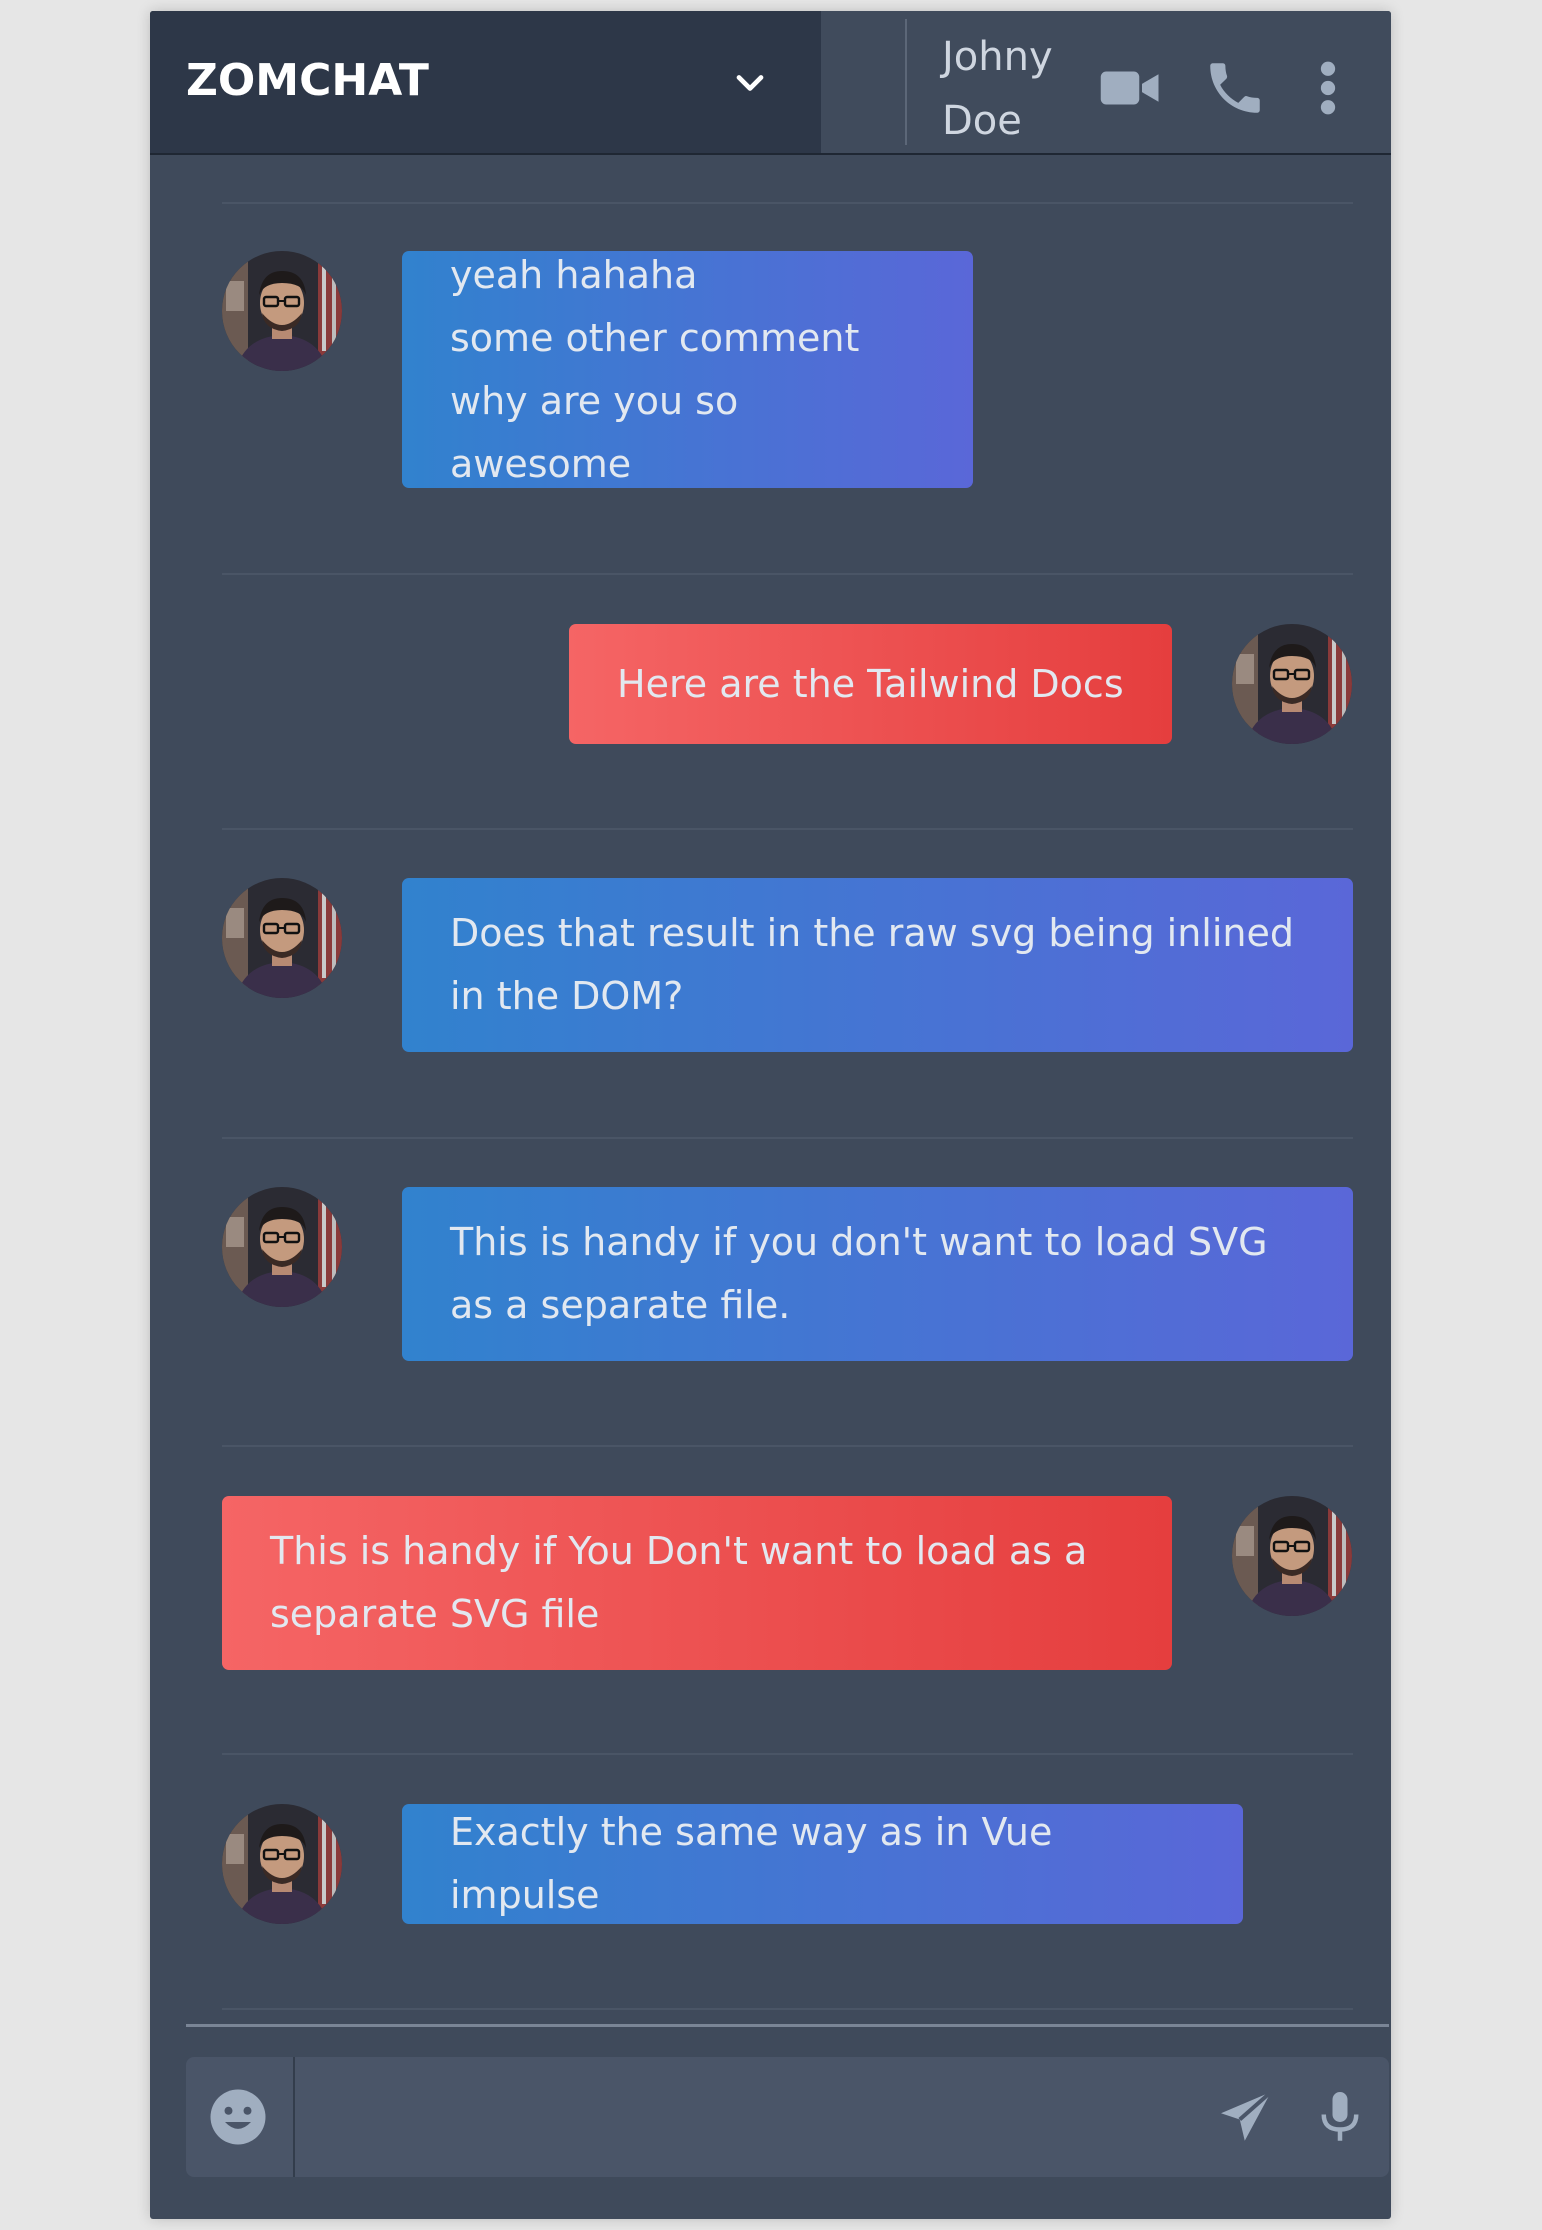 The width and height of the screenshot is (1542, 2230). Describe the element at coordinates (307, 80) in the screenshot. I see `app-title: ZOMCHAT` at that location.